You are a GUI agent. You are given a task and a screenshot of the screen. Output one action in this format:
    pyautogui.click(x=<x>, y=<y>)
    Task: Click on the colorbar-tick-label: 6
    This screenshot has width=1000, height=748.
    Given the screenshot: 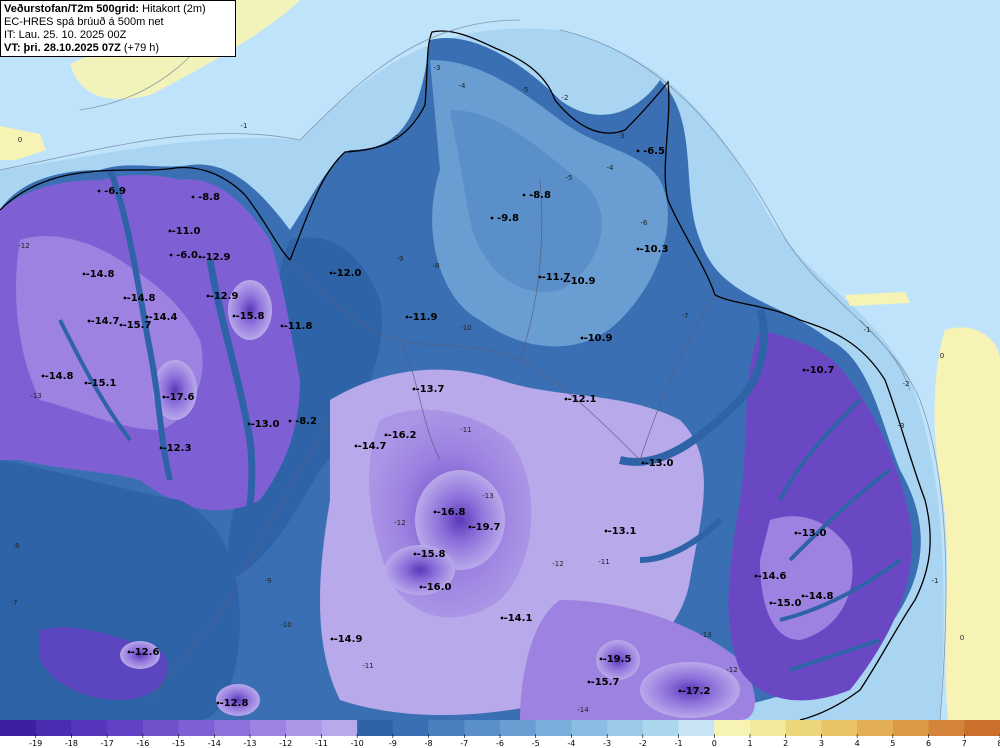 What is the action you would take?
    pyautogui.click(x=928, y=743)
    